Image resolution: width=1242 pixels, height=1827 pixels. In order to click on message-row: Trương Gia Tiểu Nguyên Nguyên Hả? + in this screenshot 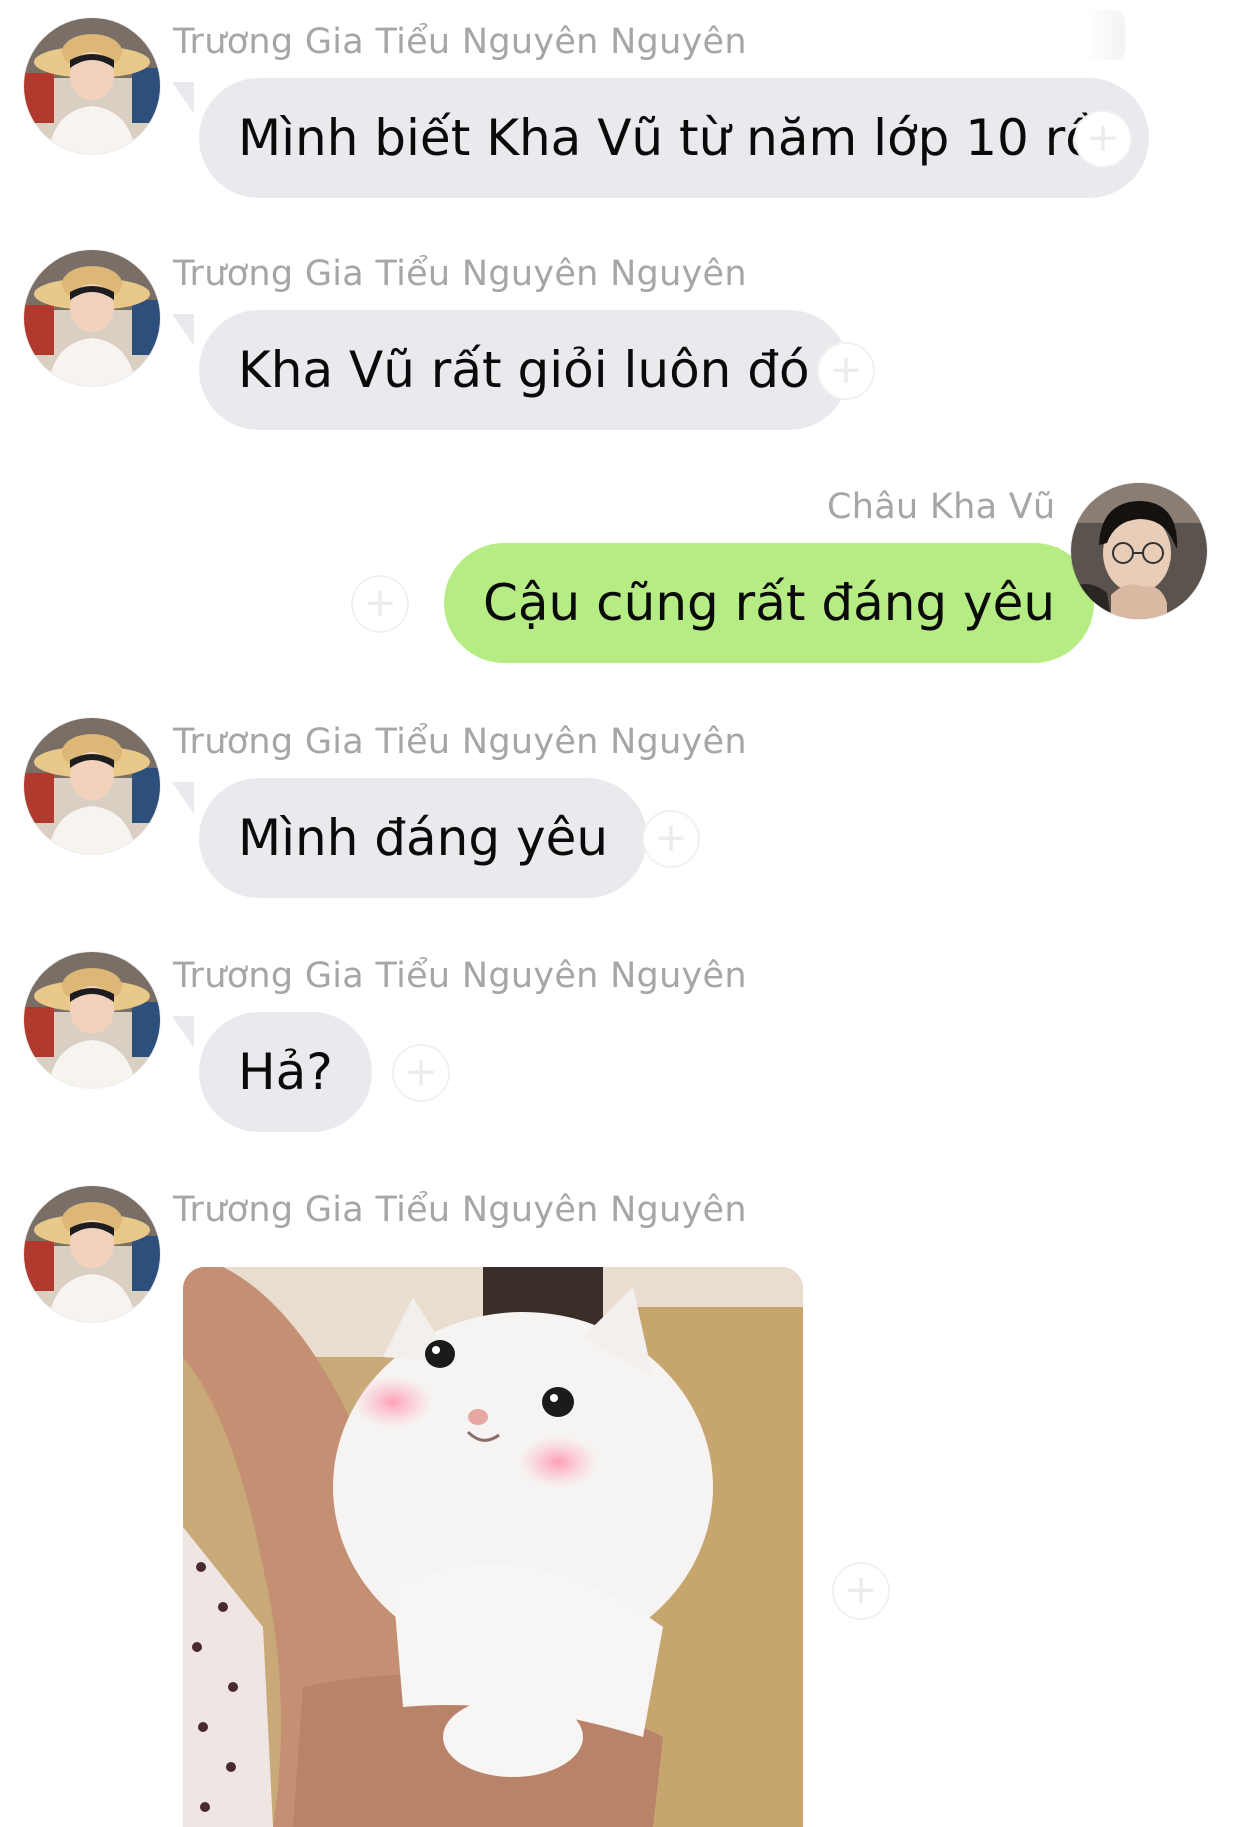, I will do `click(621, 1032)`.